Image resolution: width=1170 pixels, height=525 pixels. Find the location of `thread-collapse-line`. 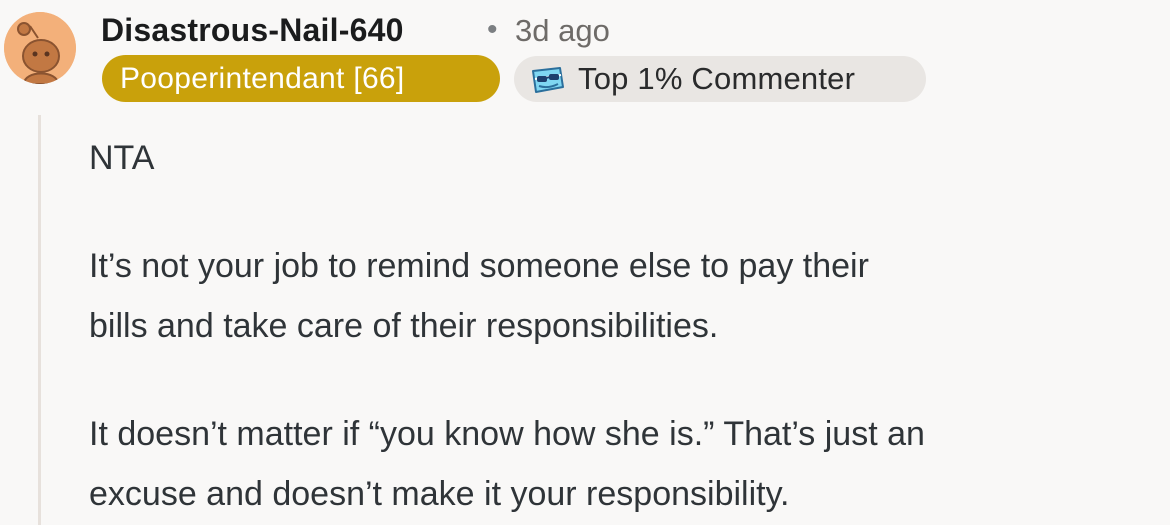

thread-collapse-line is located at coordinates (39, 320).